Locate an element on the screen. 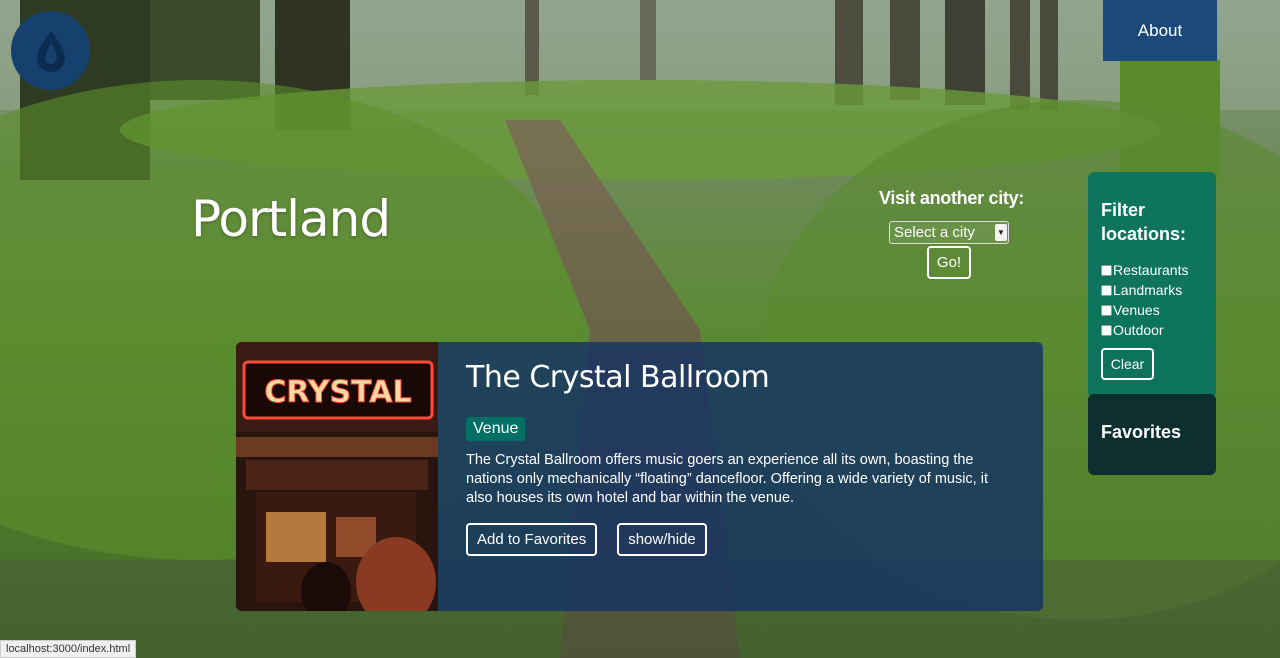 This screenshot has width=1280, height=658. outdoor-checkbox is located at coordinates (1106, 330).